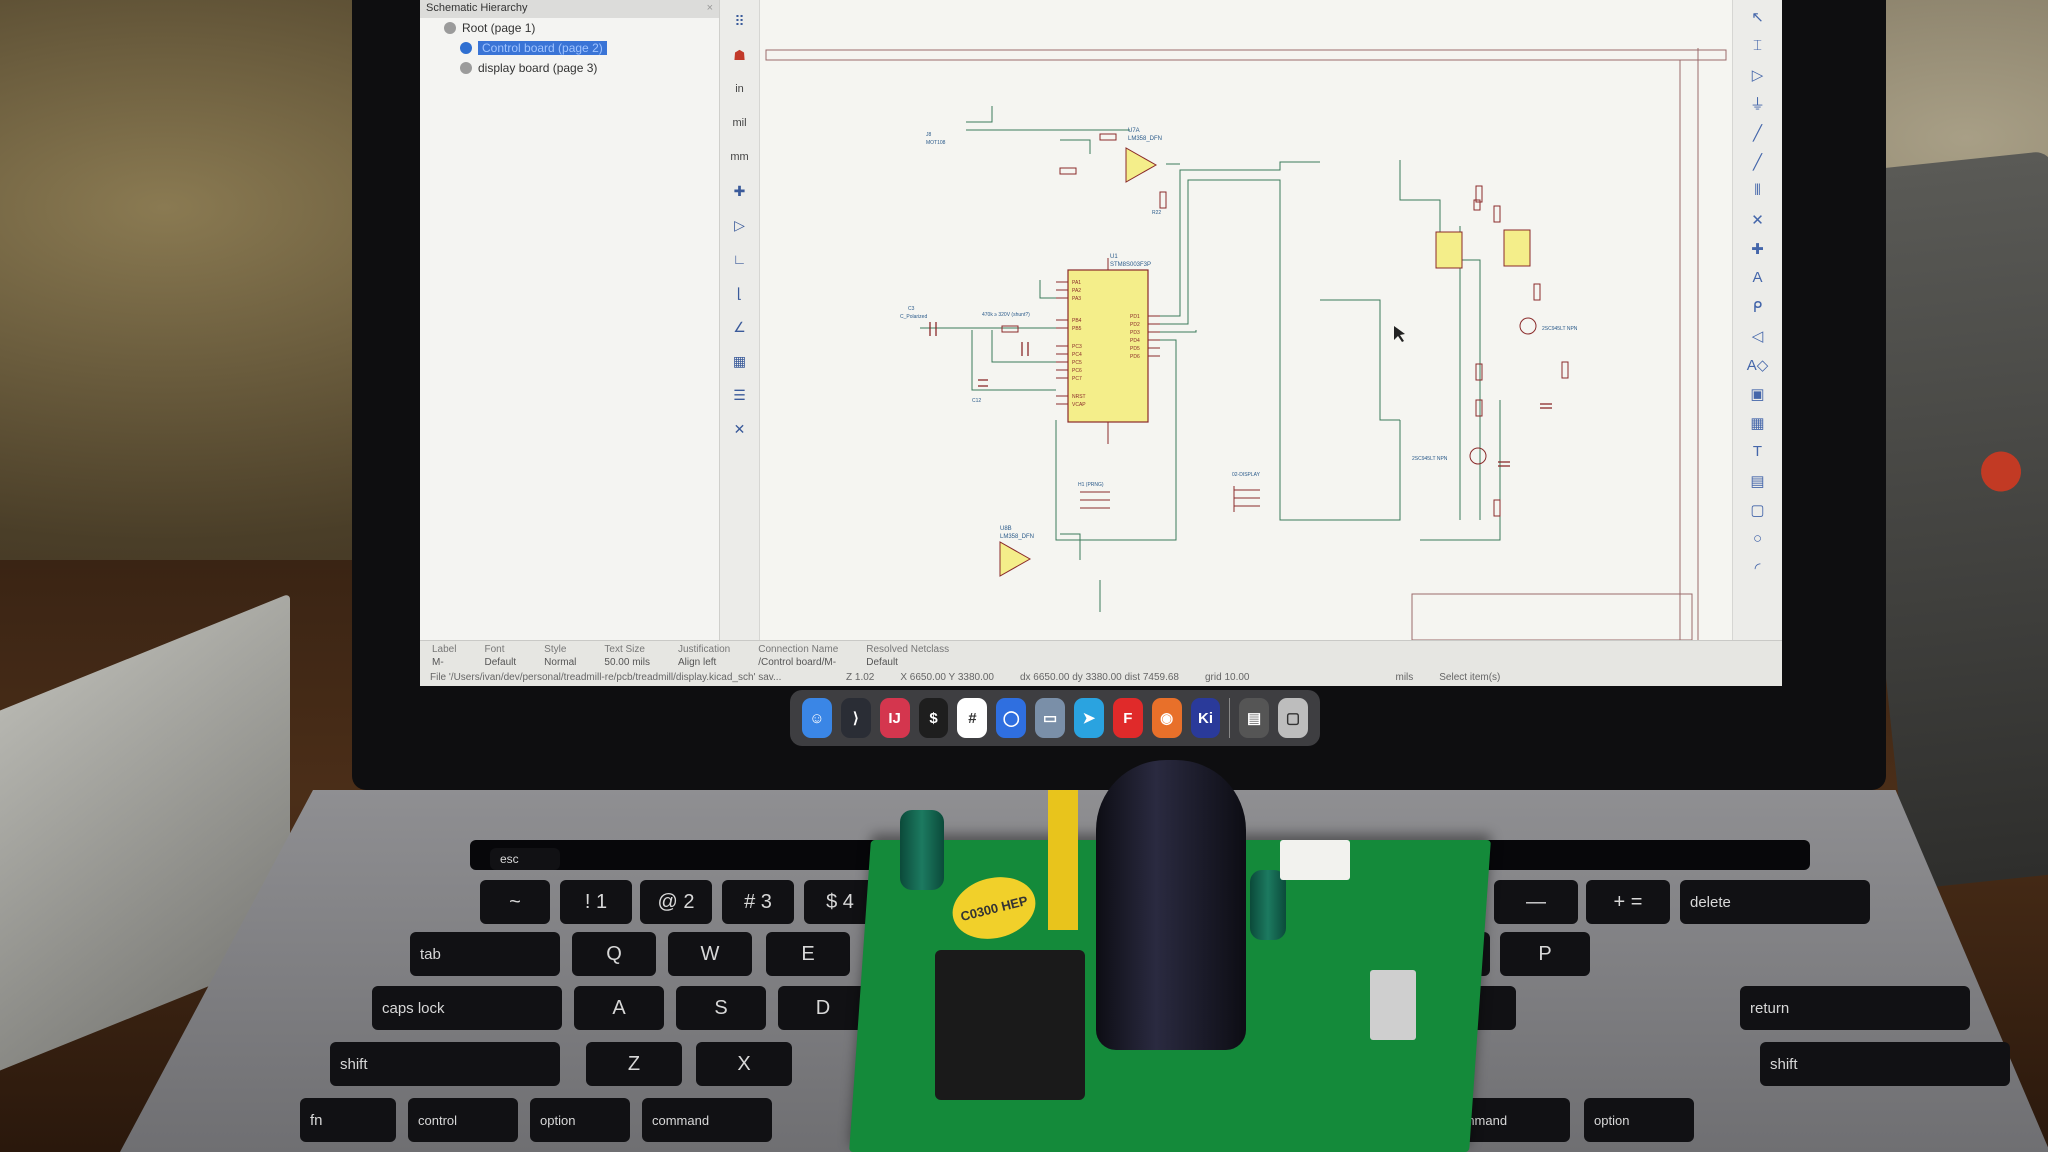  Describe the element at coordinates (744, 1064) in the screenshot. I see `key-x: X` at that location.